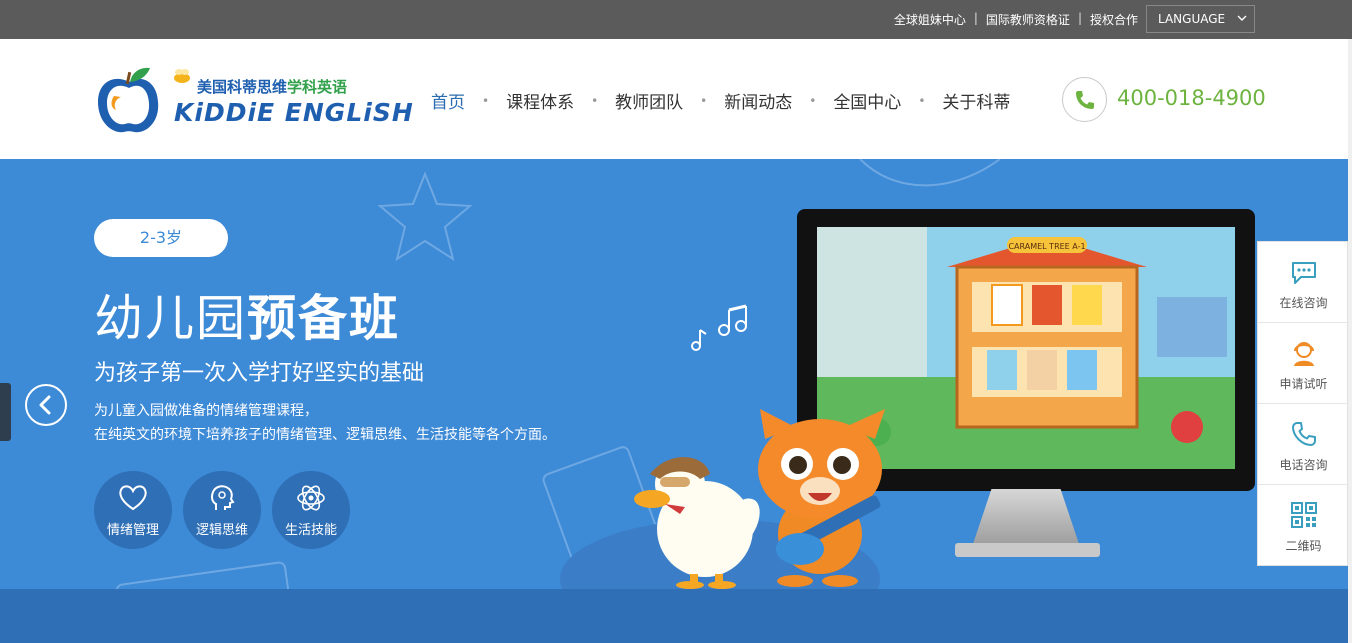  What do you see at coordinates (325, 435) in the screenshot?
I see `hero-desc-line2: 在纯英文的环境下培养孩子的情绪管理、逻辑思维、生活技能等各个方面。` at bounding box center [325, 435].